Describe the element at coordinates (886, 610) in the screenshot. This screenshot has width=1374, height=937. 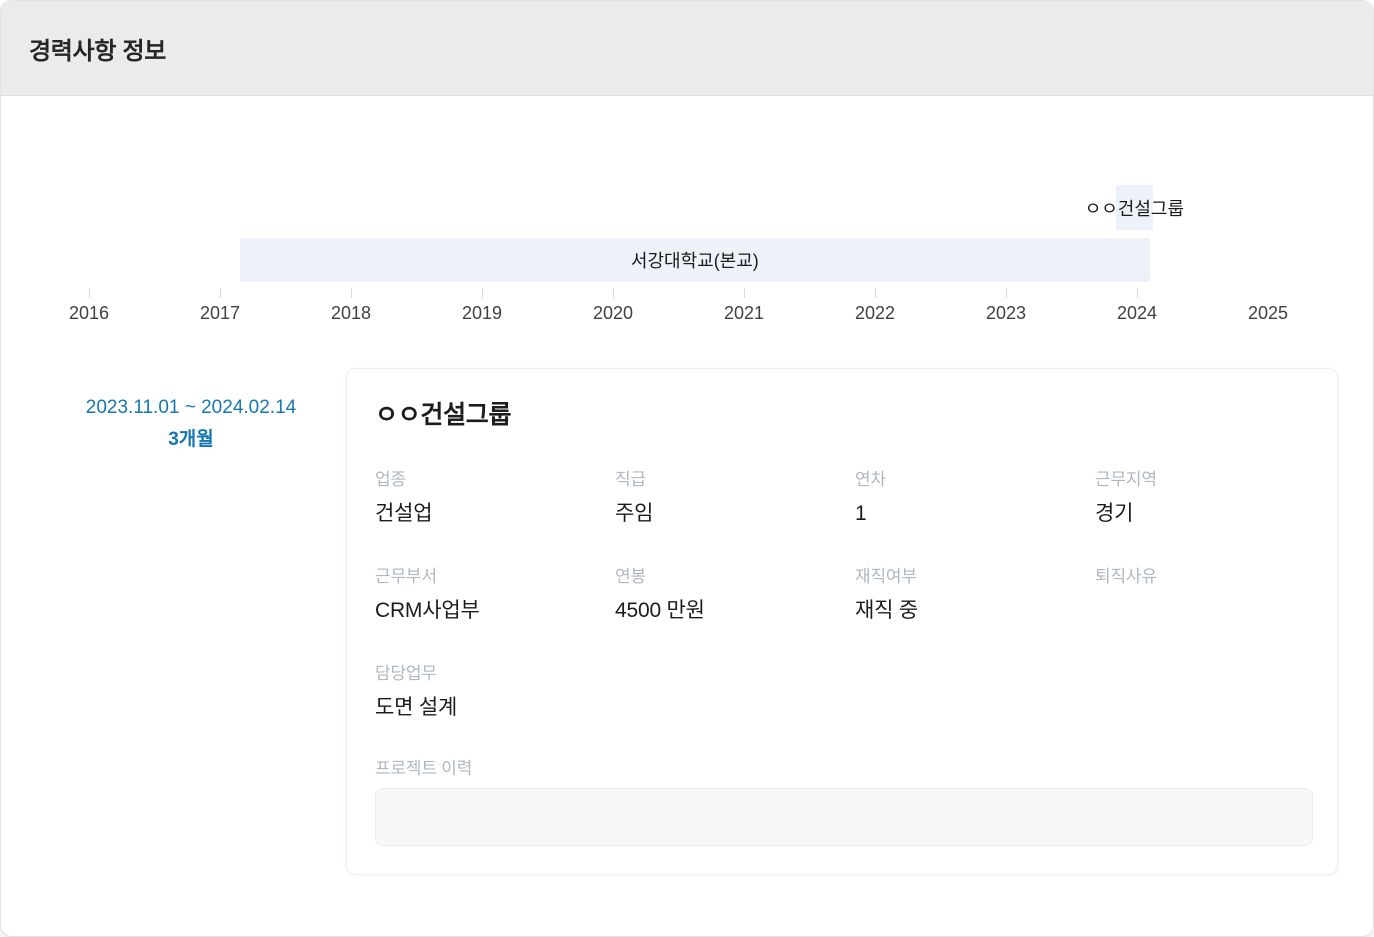
I see `career-field-value: 재직 중` at that location.